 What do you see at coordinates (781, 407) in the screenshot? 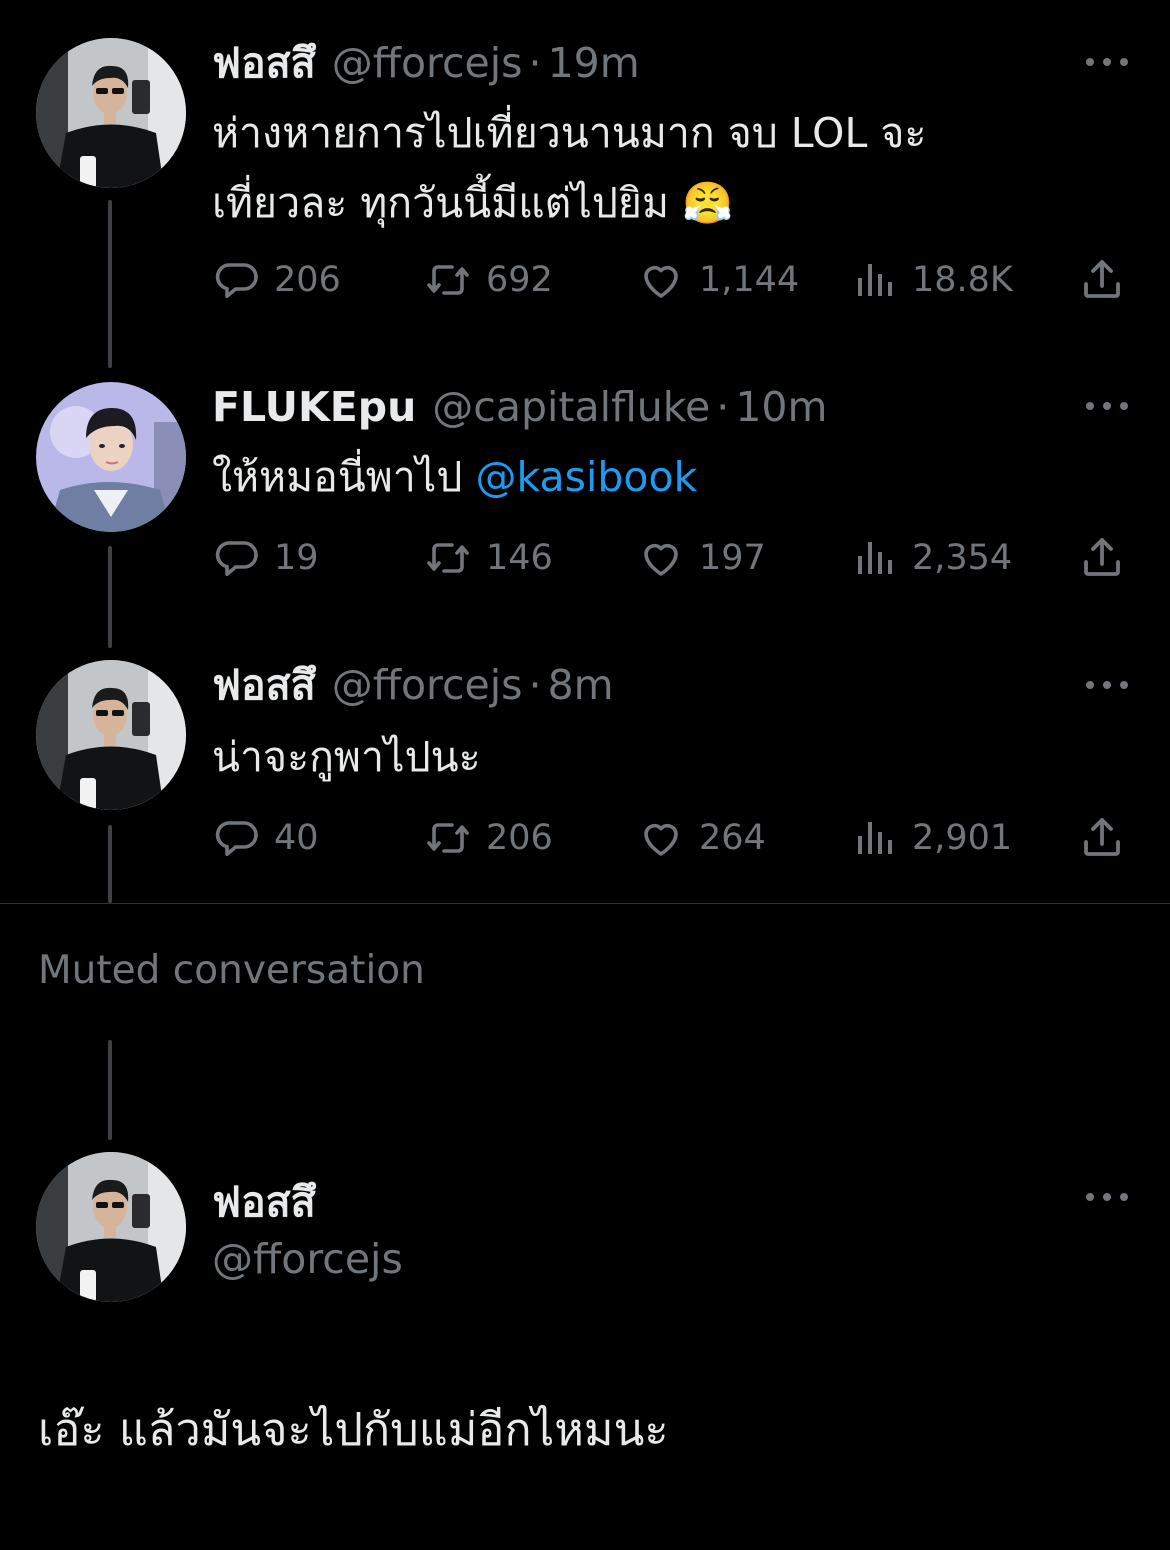
I see `timestamp: 10m` at bounding box center [781, 407].